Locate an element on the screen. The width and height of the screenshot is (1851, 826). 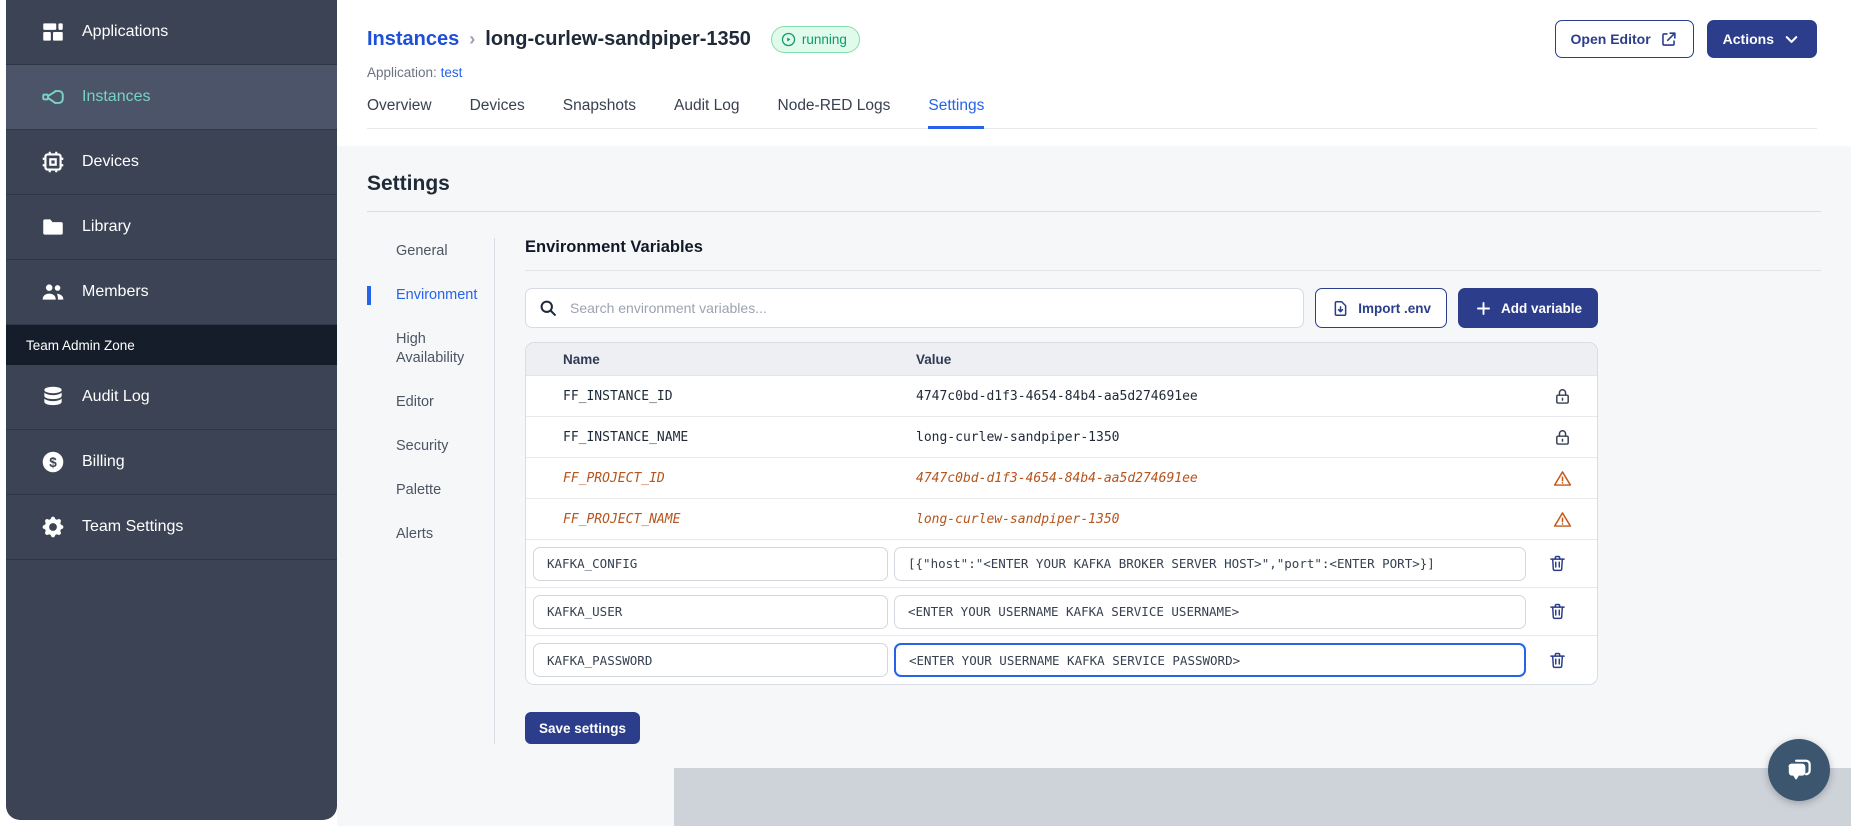
chat-widget-button is located at coordinates (1799, 770).